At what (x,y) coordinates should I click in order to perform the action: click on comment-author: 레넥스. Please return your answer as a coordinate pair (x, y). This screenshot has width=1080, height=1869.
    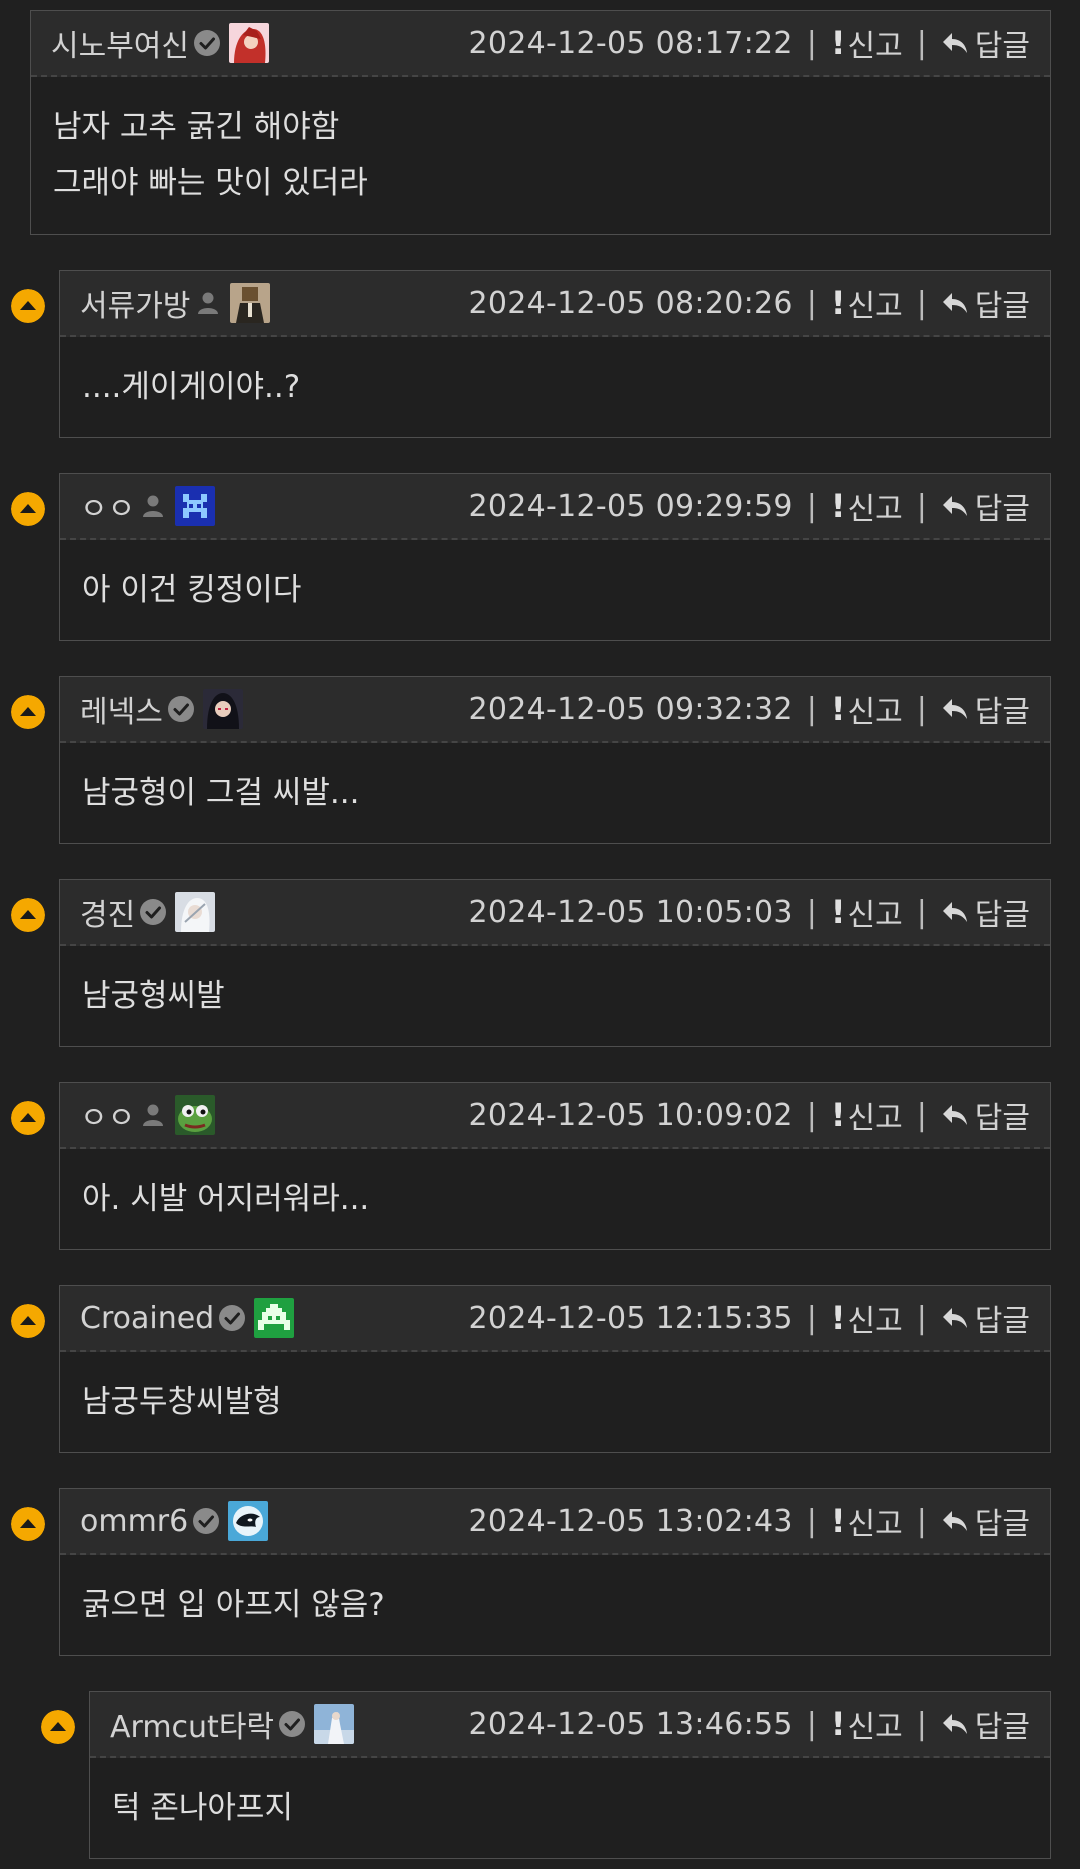
    Looking at the image, I should click on (121, 709).